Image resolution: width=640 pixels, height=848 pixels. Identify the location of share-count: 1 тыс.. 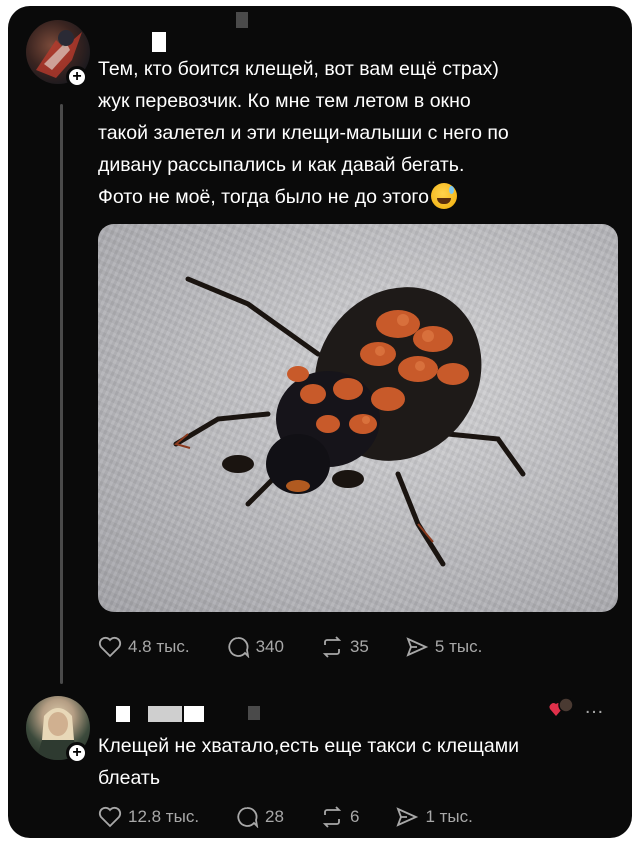
(449, 816).